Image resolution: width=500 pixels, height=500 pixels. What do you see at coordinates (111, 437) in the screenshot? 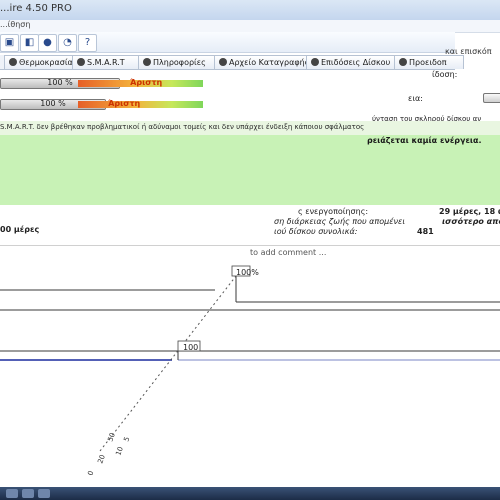
I see `tick-label: 50` at bounding box center [111, 437].